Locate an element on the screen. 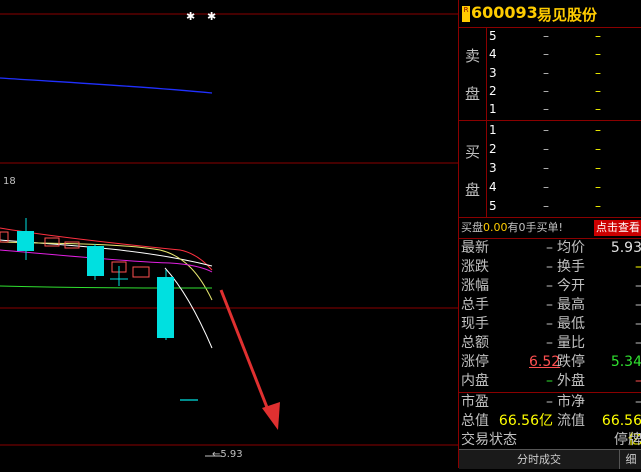  stock-header: R 600093 易见股份 is located at coordinates (550, 14).